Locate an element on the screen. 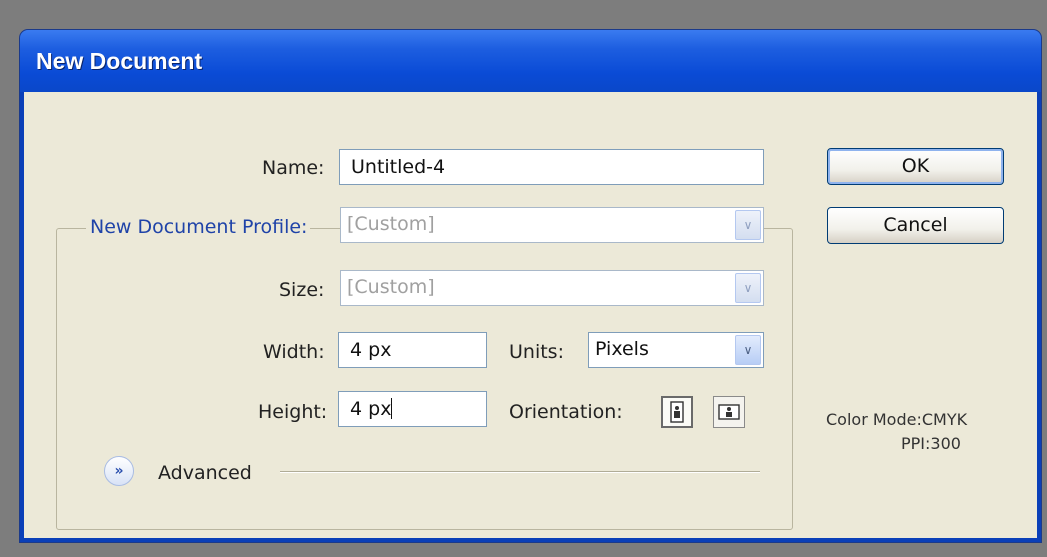 Image resolution: width=1047 pixels, height=557 pixels. name-input: Untitled-4 is located at coordinates (551, 167).